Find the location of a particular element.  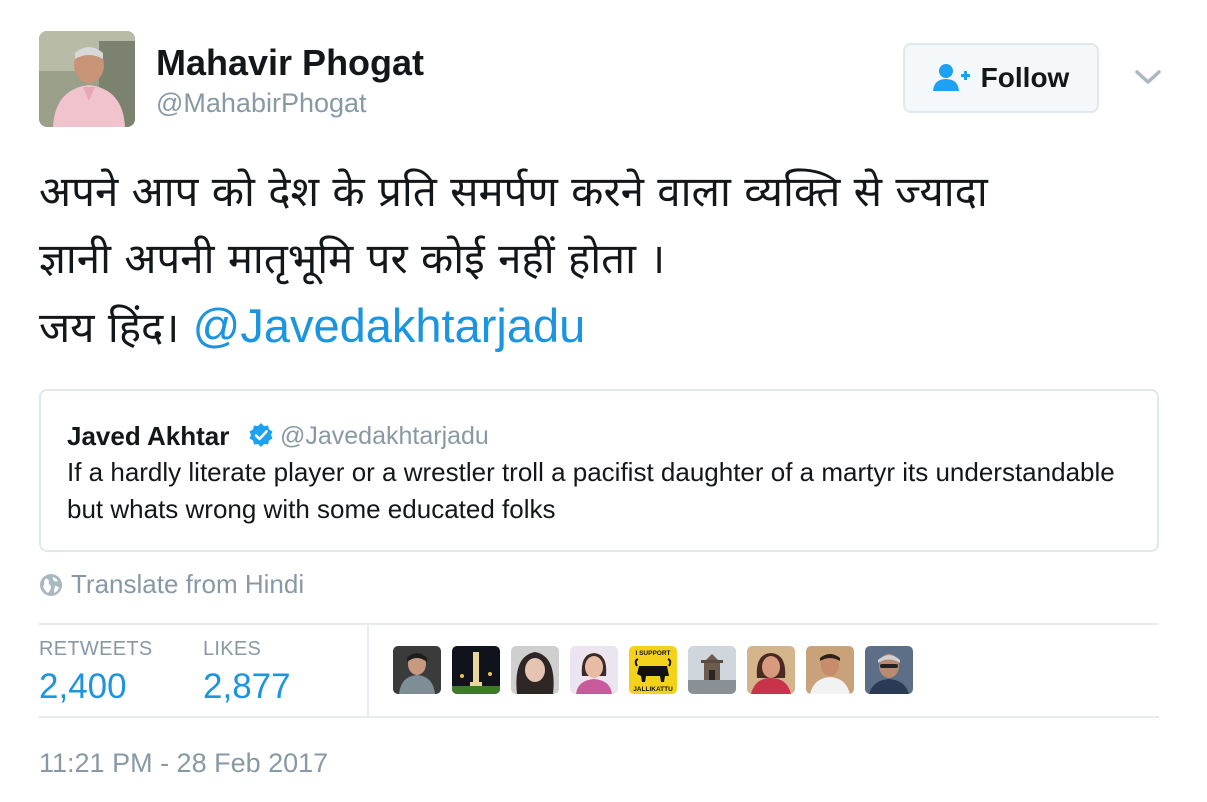

chevron-down-icon is located at coordinates (1148, 77).